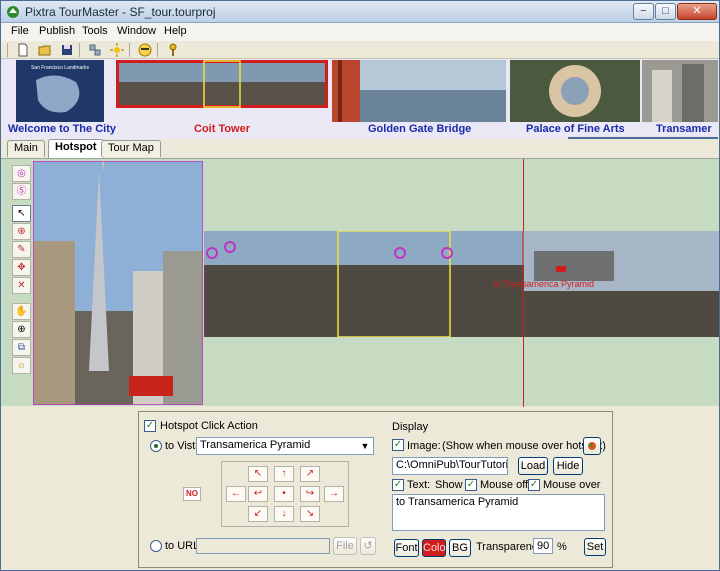 This screenshot has width=720, height=571. Describe the element at coordinates (263, 546) in the screenshot. I see `url-input` at that location.